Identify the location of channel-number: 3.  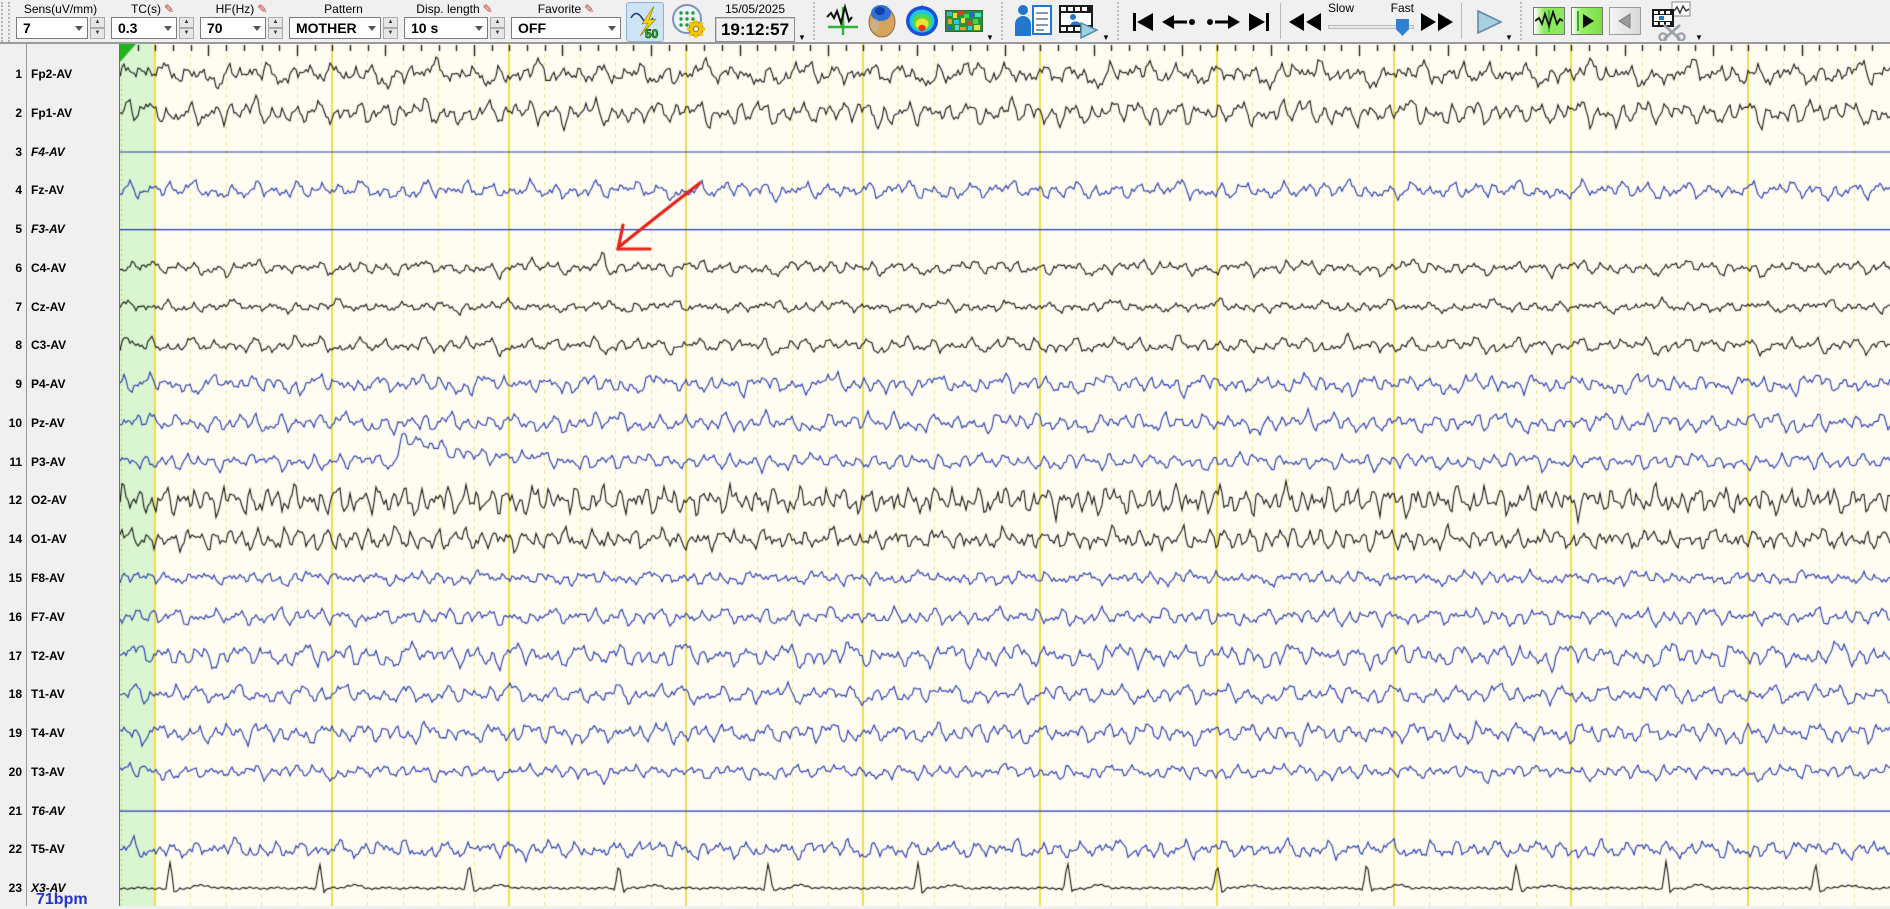
(18, 151).